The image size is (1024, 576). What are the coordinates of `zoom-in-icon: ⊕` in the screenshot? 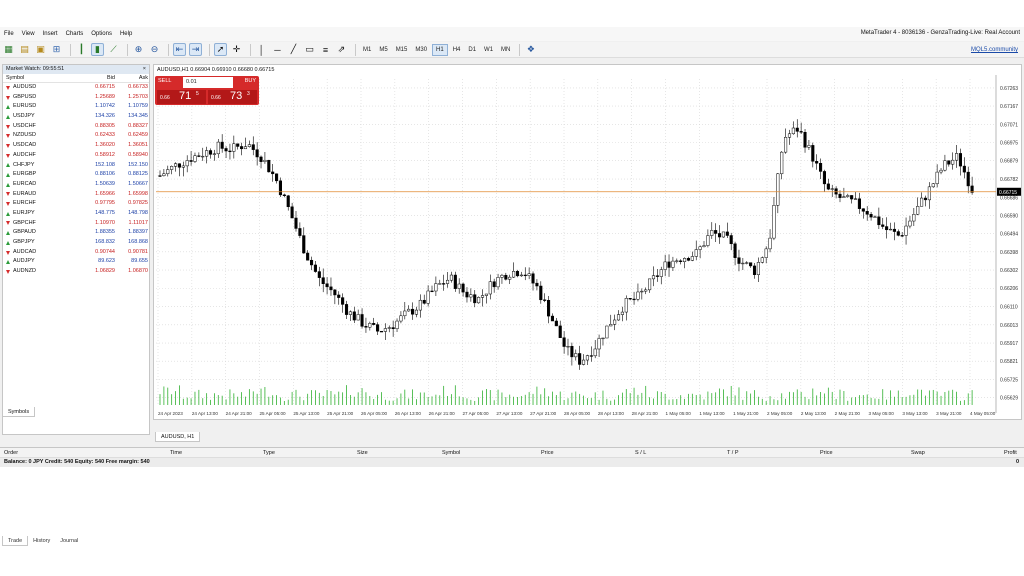 It's located at (138, 49).